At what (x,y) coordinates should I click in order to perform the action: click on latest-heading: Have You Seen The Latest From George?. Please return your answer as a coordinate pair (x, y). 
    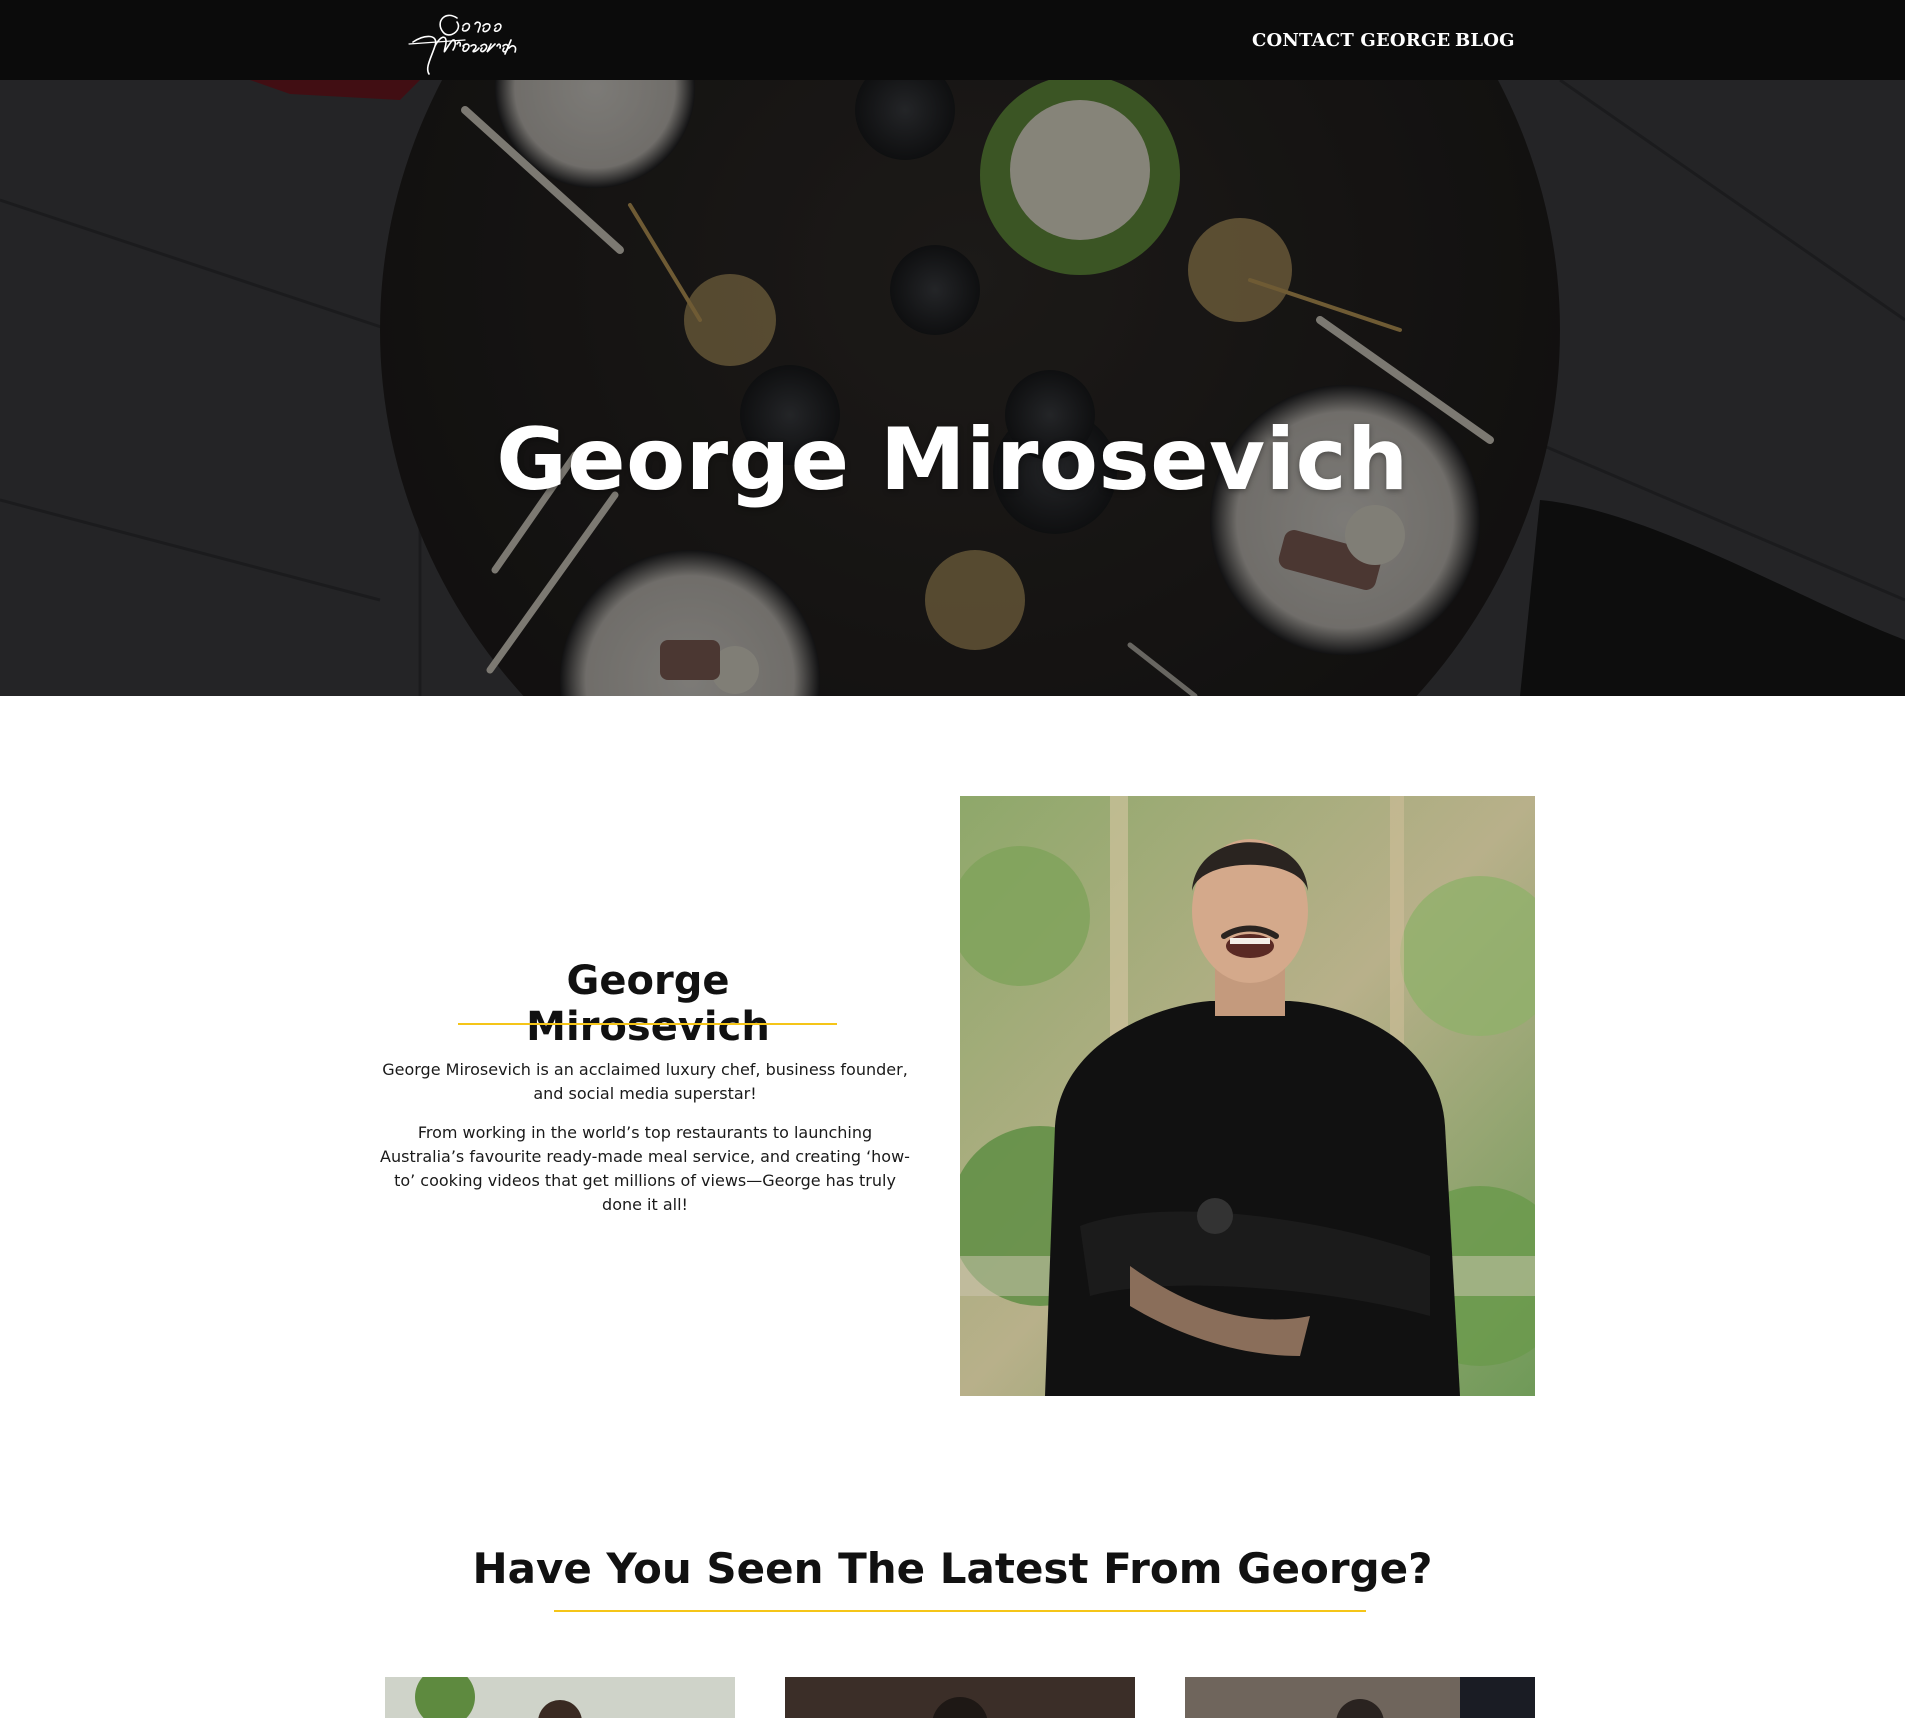
    Looking at the image, I should click on (952, 1568).